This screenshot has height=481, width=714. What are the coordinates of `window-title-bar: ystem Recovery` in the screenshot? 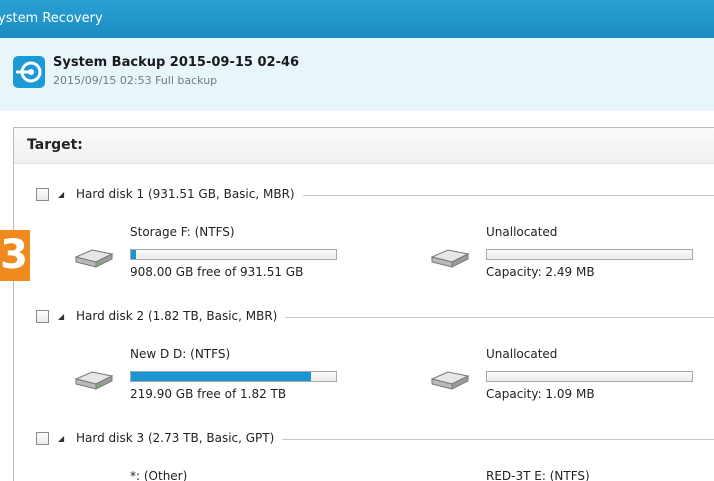 It's located at (357, 19).